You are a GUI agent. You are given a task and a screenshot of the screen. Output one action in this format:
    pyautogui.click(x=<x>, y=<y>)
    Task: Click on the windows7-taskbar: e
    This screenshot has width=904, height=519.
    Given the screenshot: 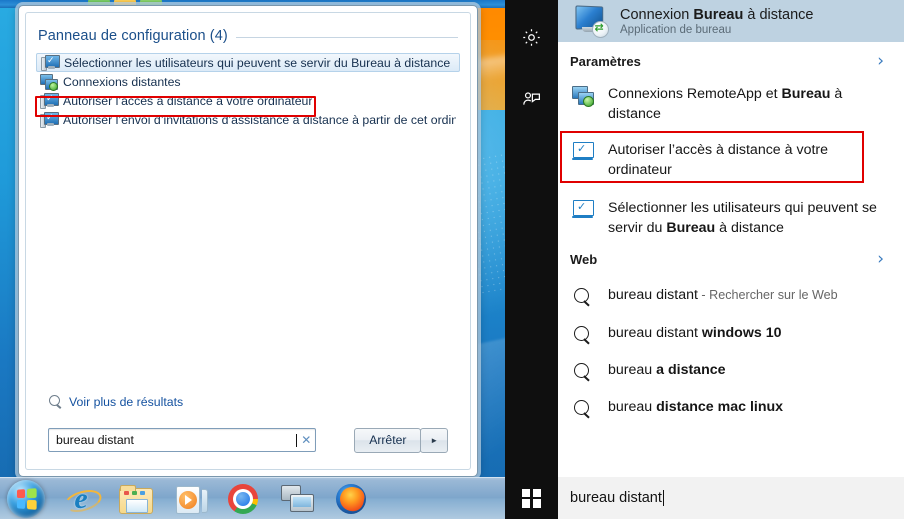 What is the action you would take?
    pyautogui.click(x=252, y=498)
    